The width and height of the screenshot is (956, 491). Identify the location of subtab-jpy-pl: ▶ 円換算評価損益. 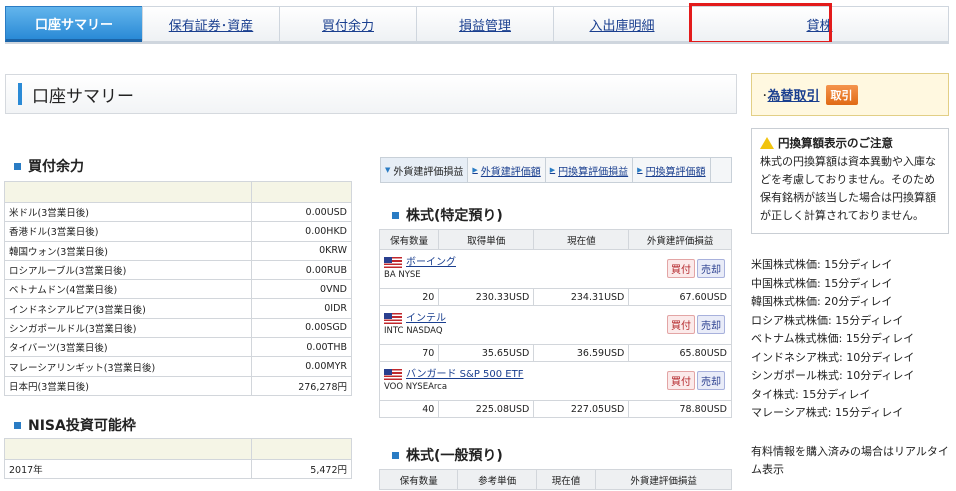
(590, 170).